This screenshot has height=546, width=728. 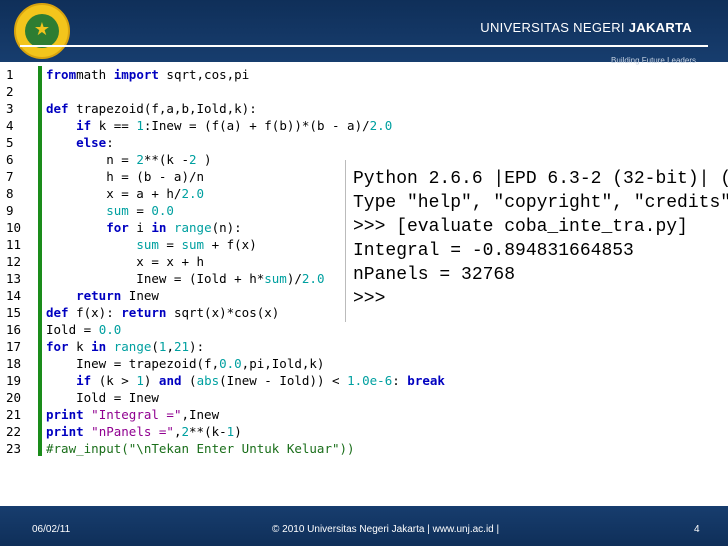 What do you see at coordinates (14, 295) in the screenshot?
I see `line-number: 14` at bounding box center [14, 295].